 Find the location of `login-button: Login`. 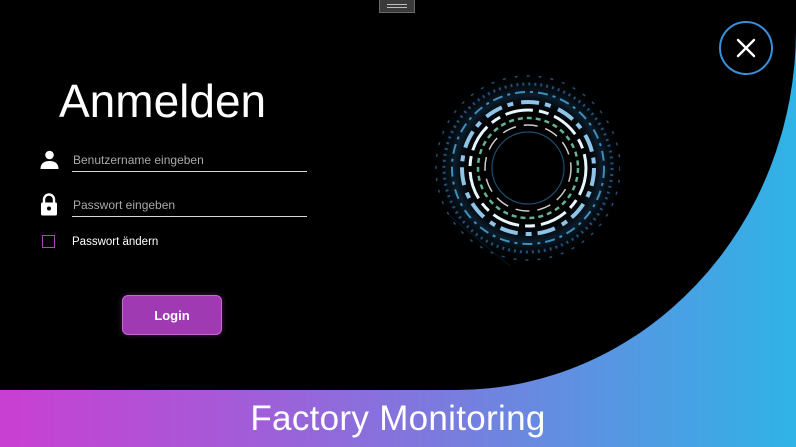

login-button: Login is located at coordinates (172, 315).